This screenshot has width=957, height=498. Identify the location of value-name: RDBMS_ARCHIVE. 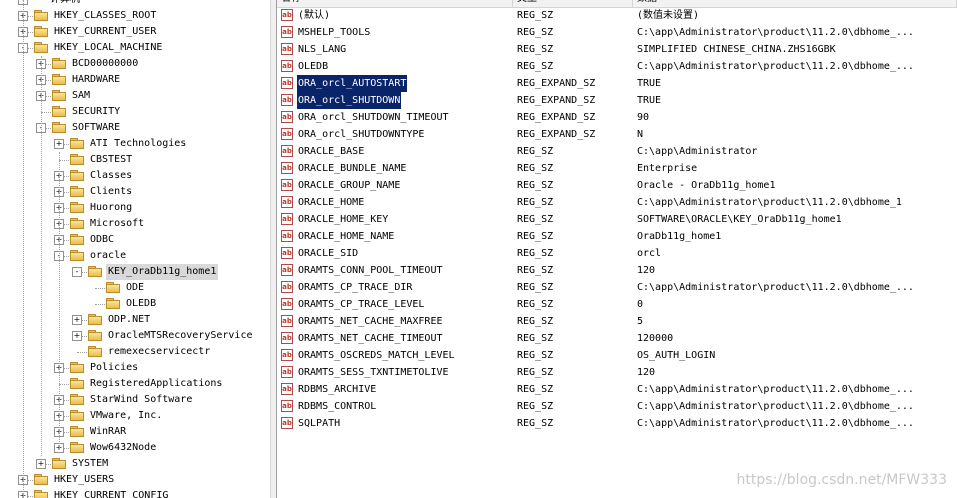
(337, 389).